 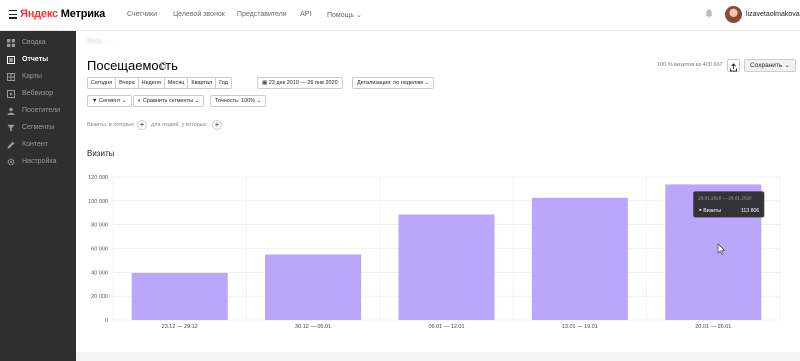 I want to click on tooltip-series-marker, so click(x=700, y=209).